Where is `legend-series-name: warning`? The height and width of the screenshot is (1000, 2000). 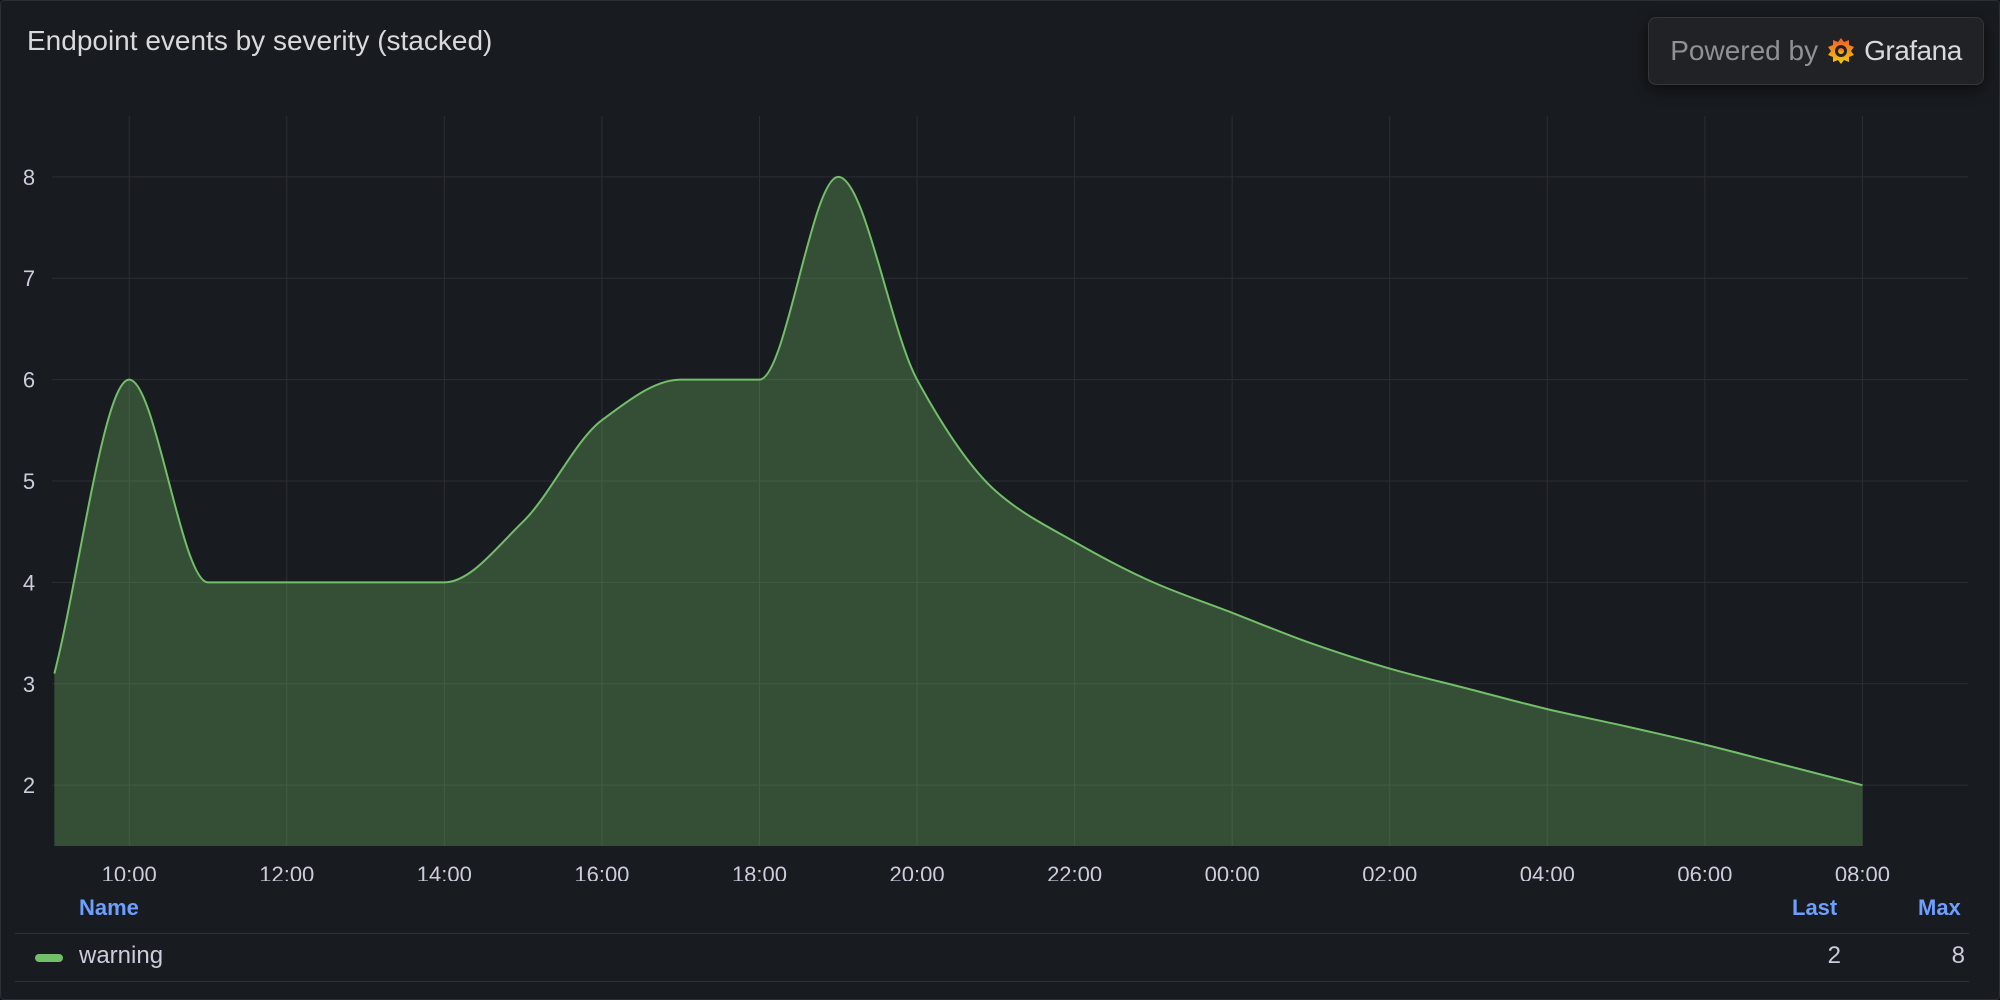
legend-series-name: warning is located at coordinates (121, 956).